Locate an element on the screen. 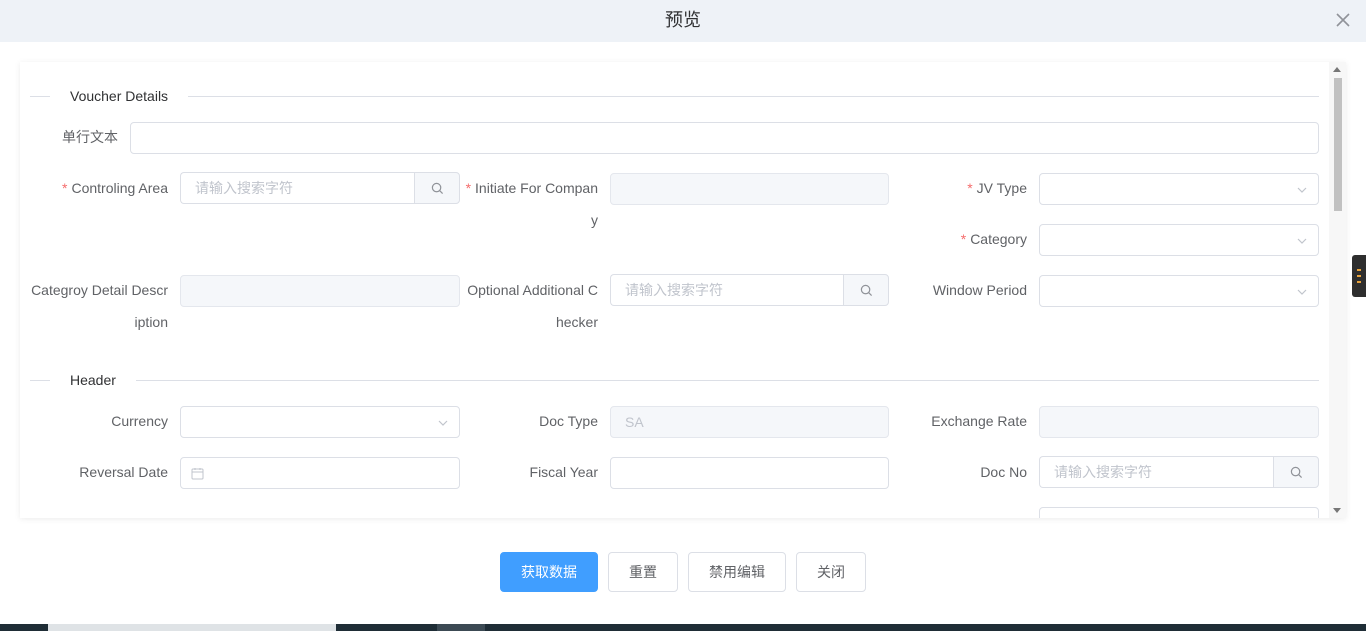 This screenshot has width=1366, height=631. dialog-header: 预览 is located at coordinates (683, 21).